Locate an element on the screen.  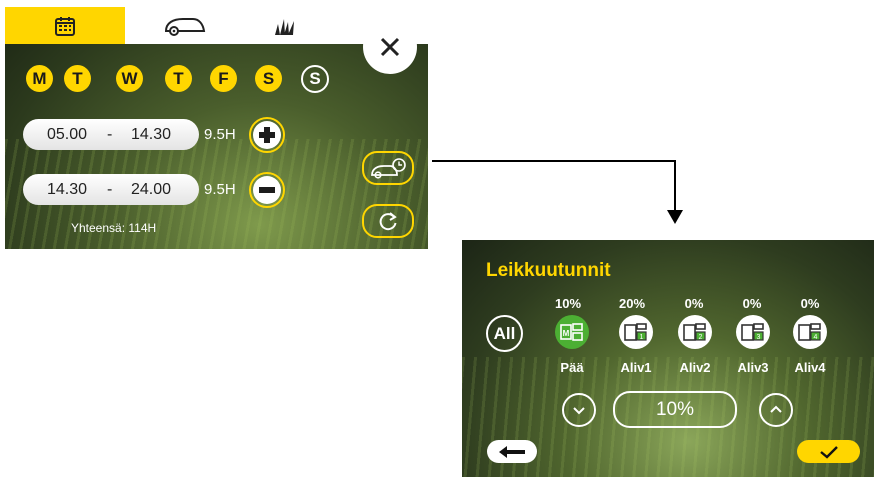
arrow-head-icon is located at coordinates (675, 217).